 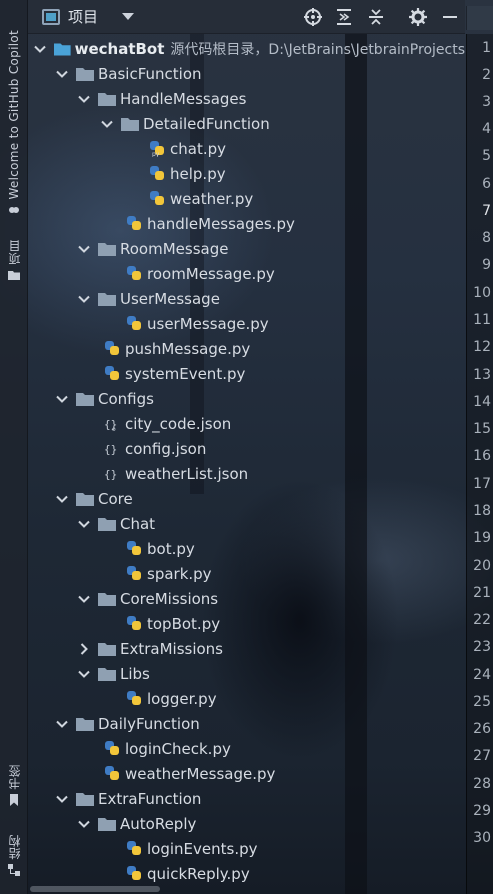 What do you see at coordinates (246, 748) in the screenshot?
I see `file-login-check-py: loginCheck.py` at bounding box center [246, 748].